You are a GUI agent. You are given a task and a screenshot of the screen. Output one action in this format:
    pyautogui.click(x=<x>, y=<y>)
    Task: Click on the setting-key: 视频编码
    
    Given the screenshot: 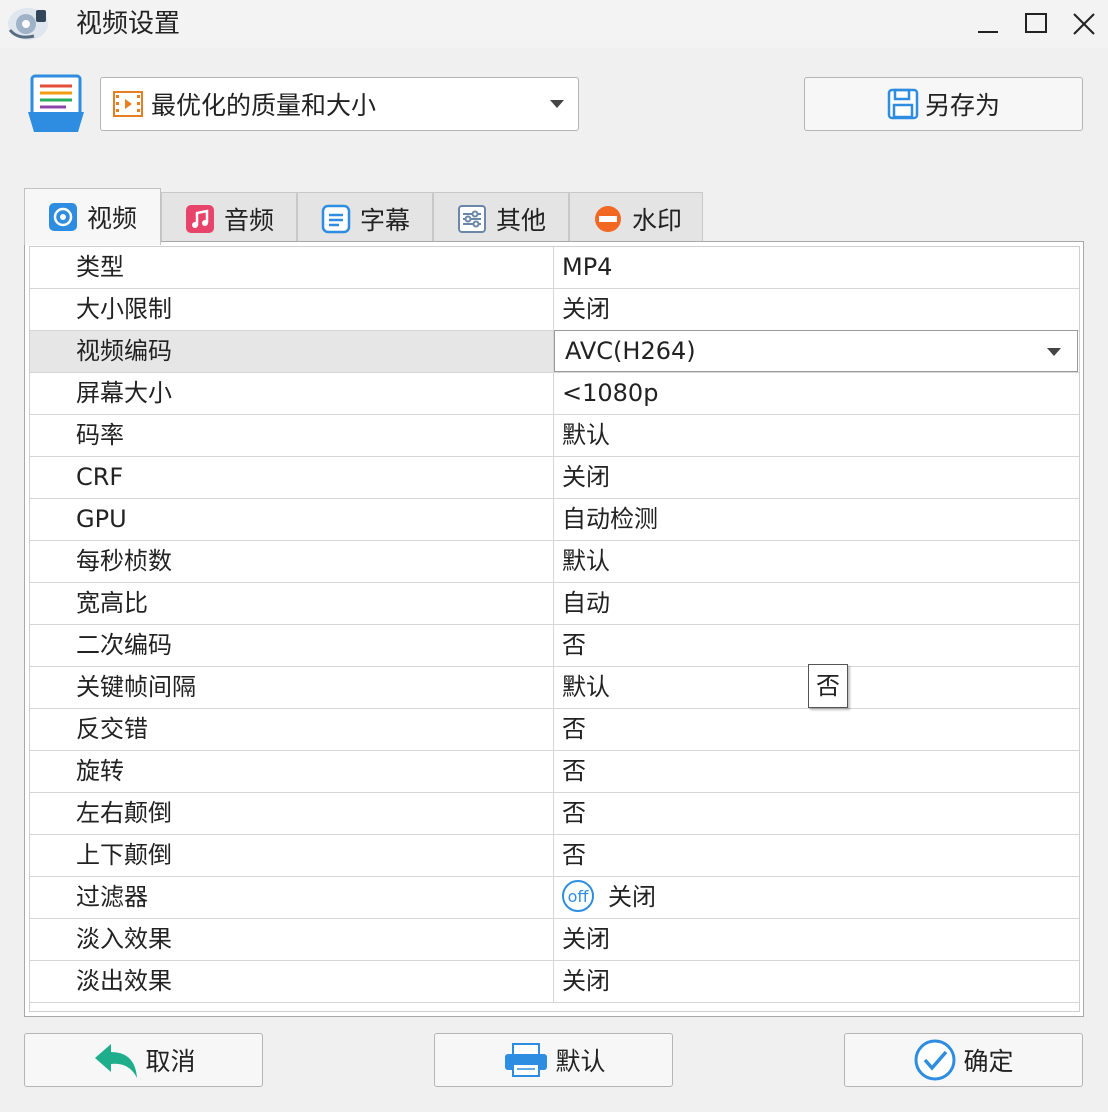 What is the action you would take?
    pyautogui.click(x=292, y=351)
    